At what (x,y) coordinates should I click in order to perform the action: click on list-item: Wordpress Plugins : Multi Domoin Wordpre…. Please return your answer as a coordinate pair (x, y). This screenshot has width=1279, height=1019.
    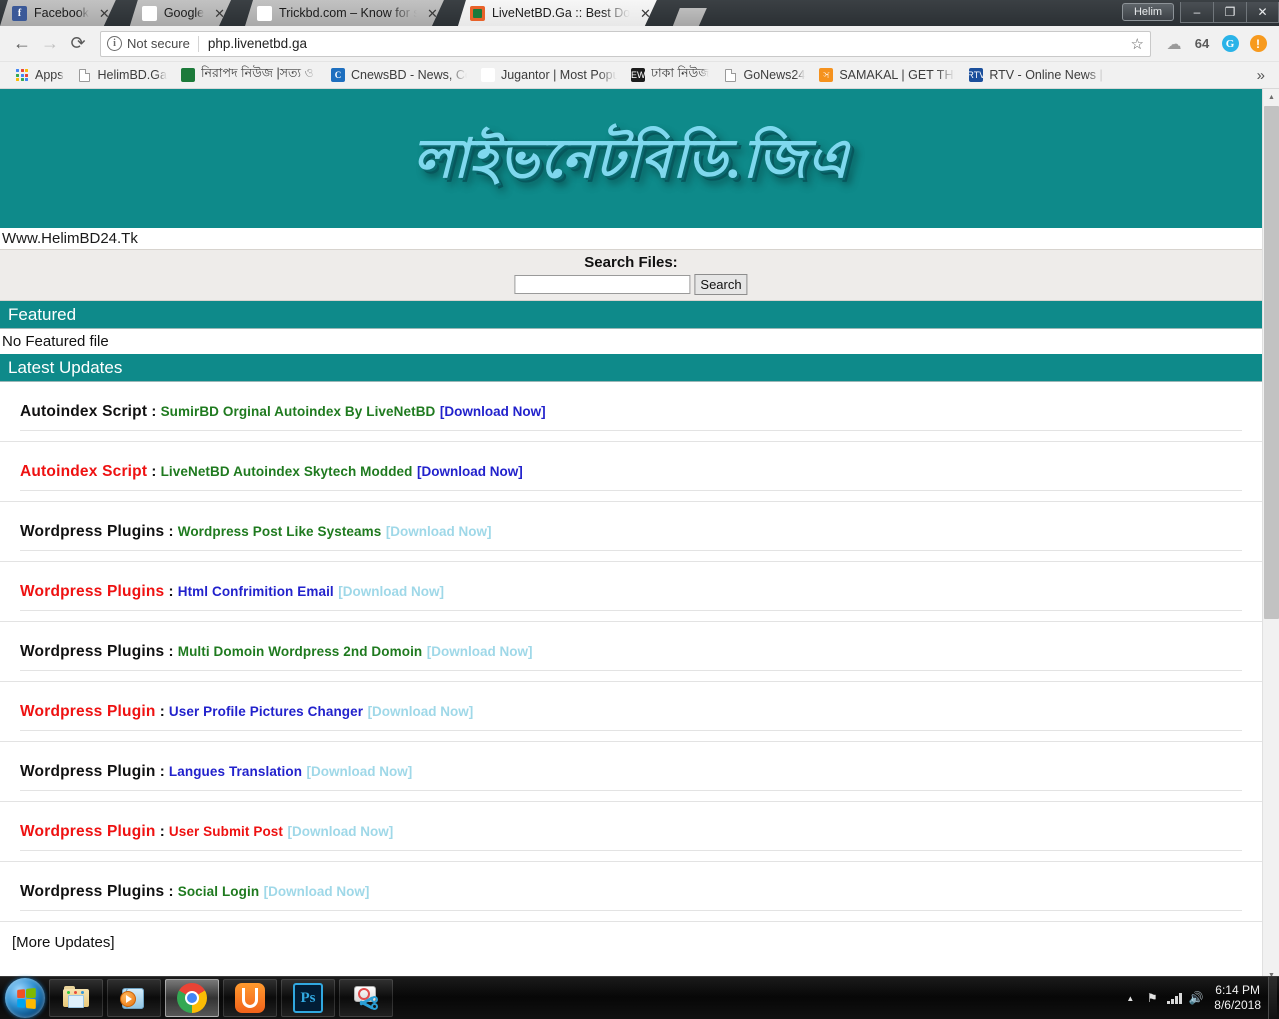
    Looking at the image, I should click on (631, 652).